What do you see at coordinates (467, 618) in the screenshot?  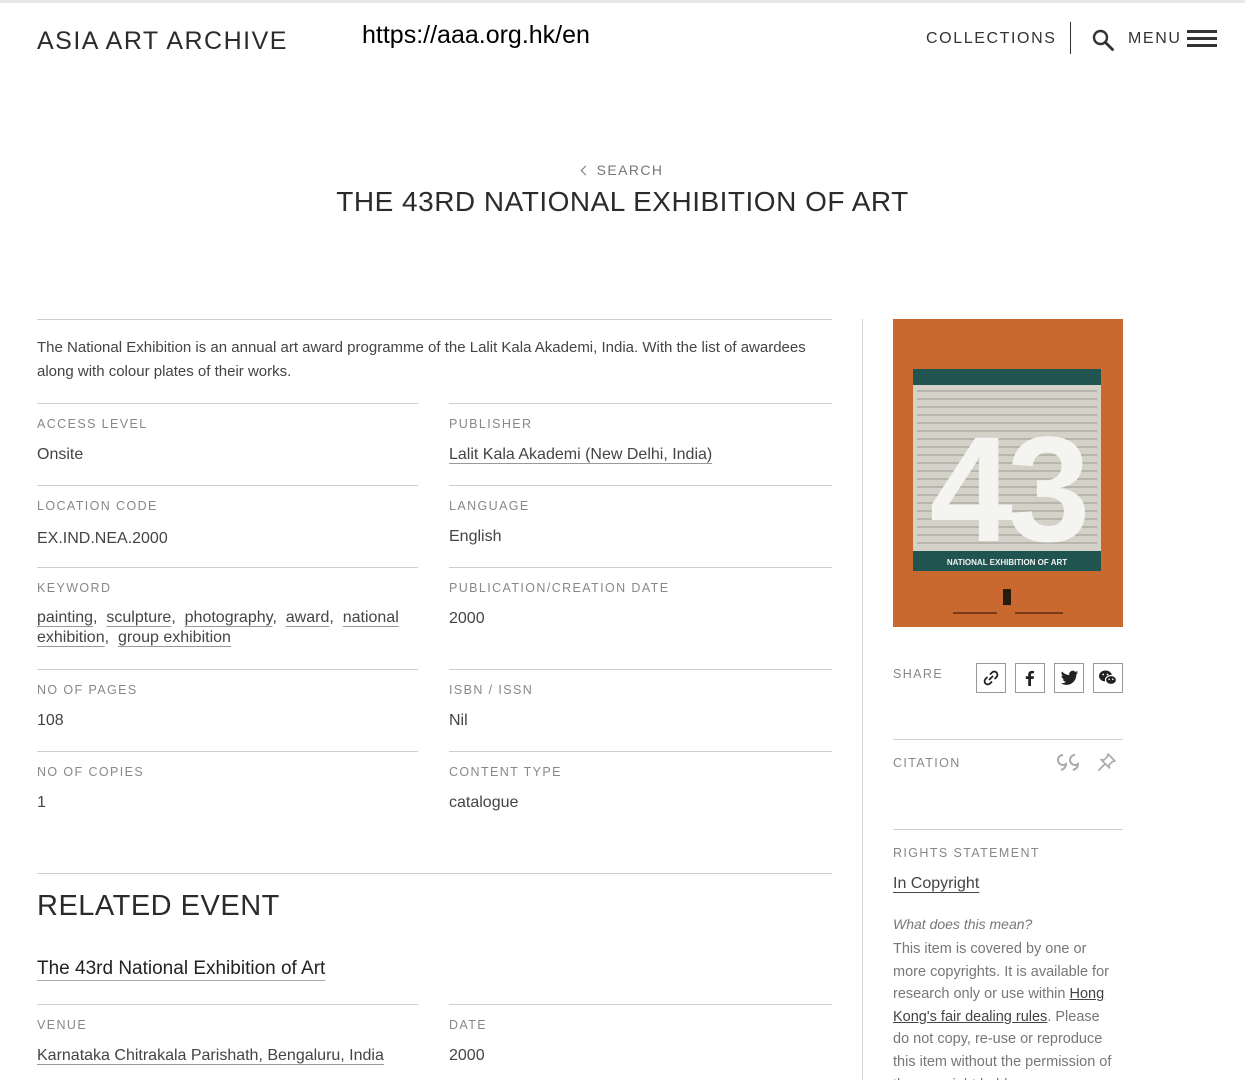 I see `pub-date-value: 2000` at bounding box center [467, 618].